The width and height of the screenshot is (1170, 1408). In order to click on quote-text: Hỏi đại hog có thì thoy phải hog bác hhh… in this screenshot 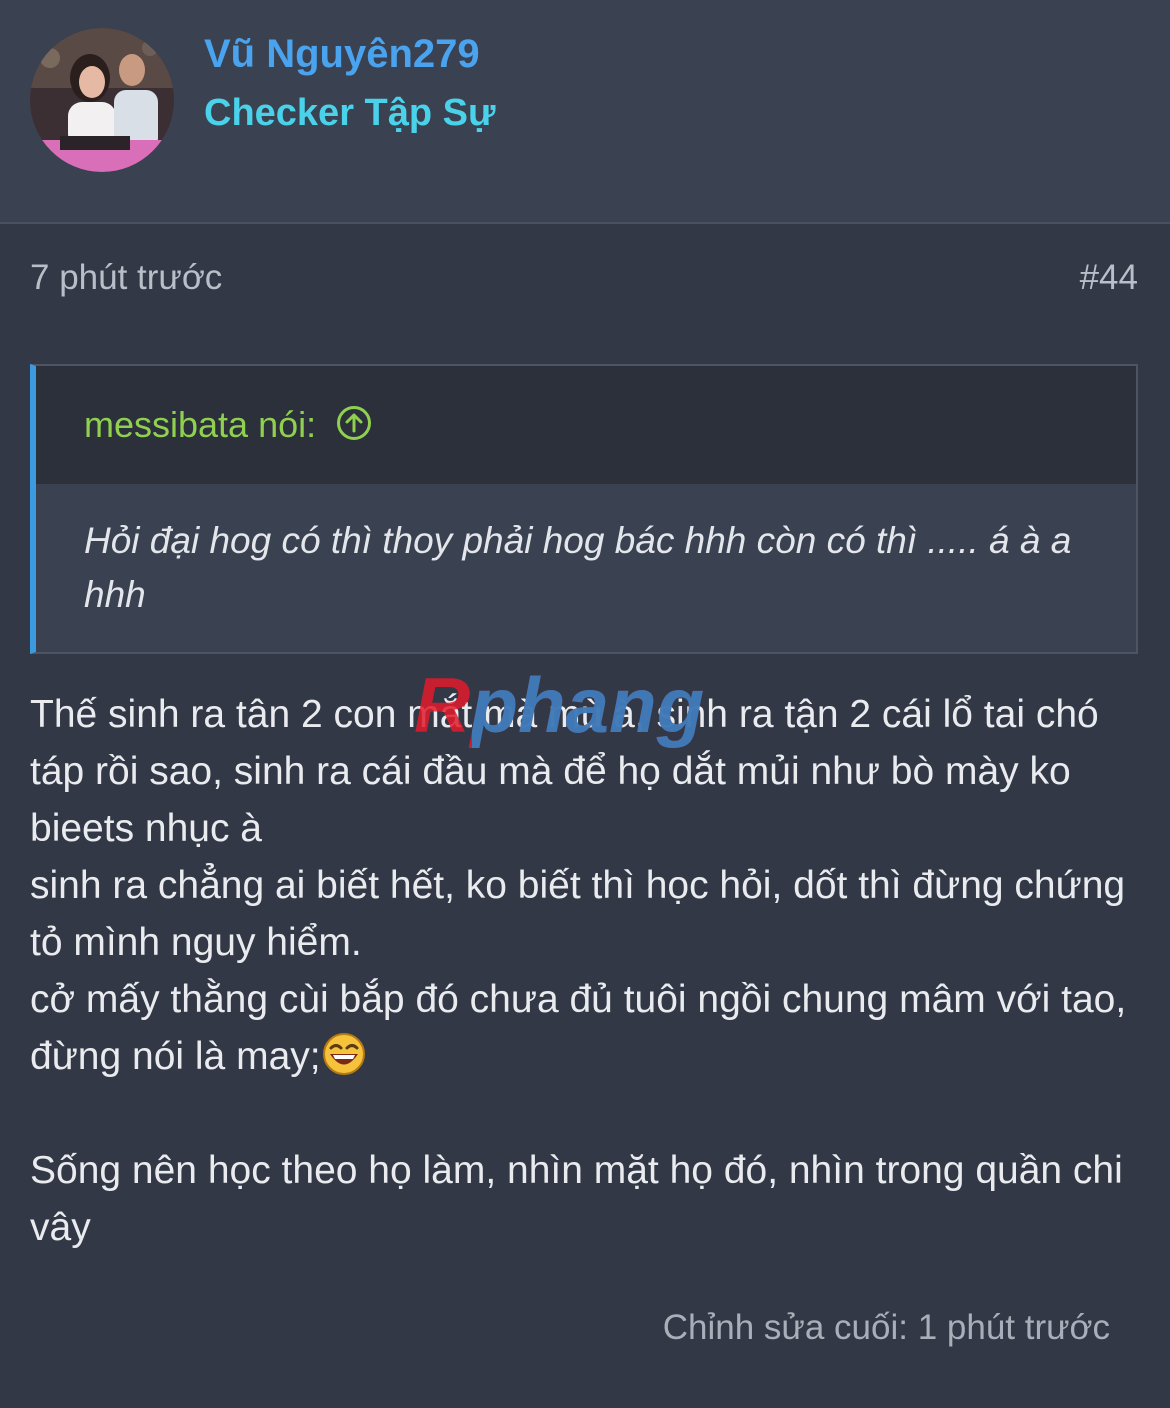, I will do `click(578, 567)`.